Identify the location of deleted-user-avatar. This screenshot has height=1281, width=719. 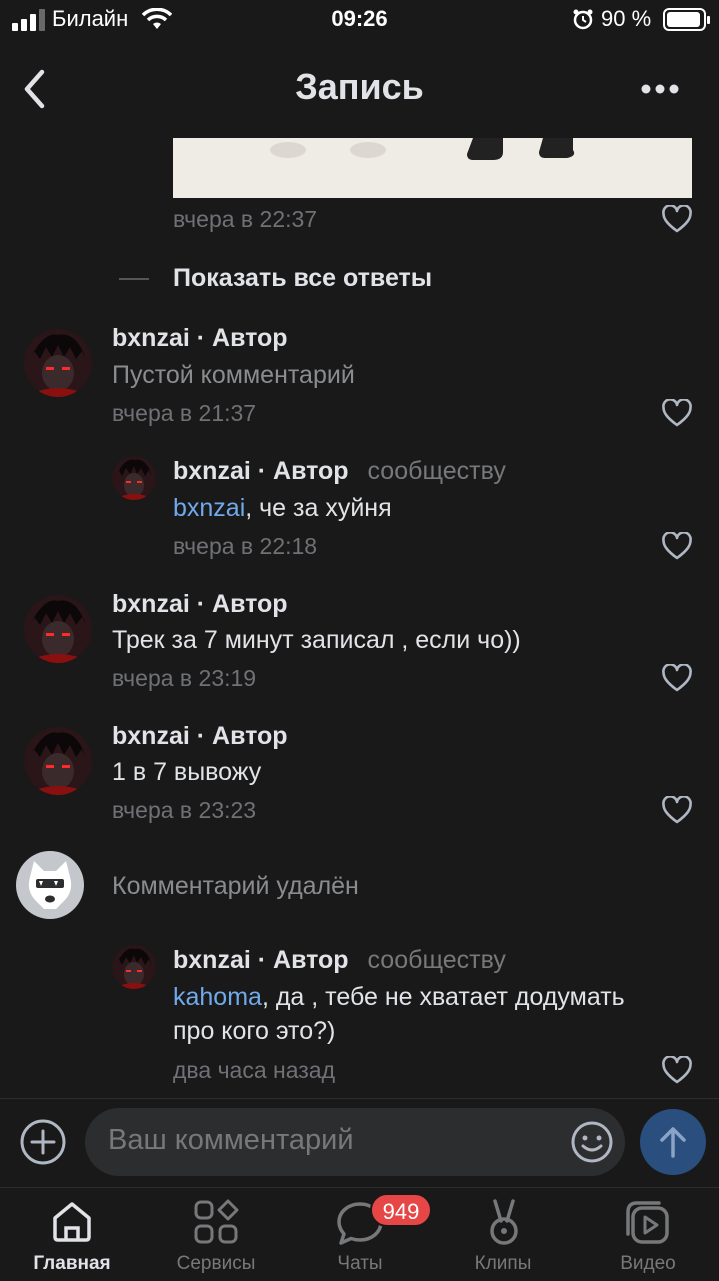
(50, 885).